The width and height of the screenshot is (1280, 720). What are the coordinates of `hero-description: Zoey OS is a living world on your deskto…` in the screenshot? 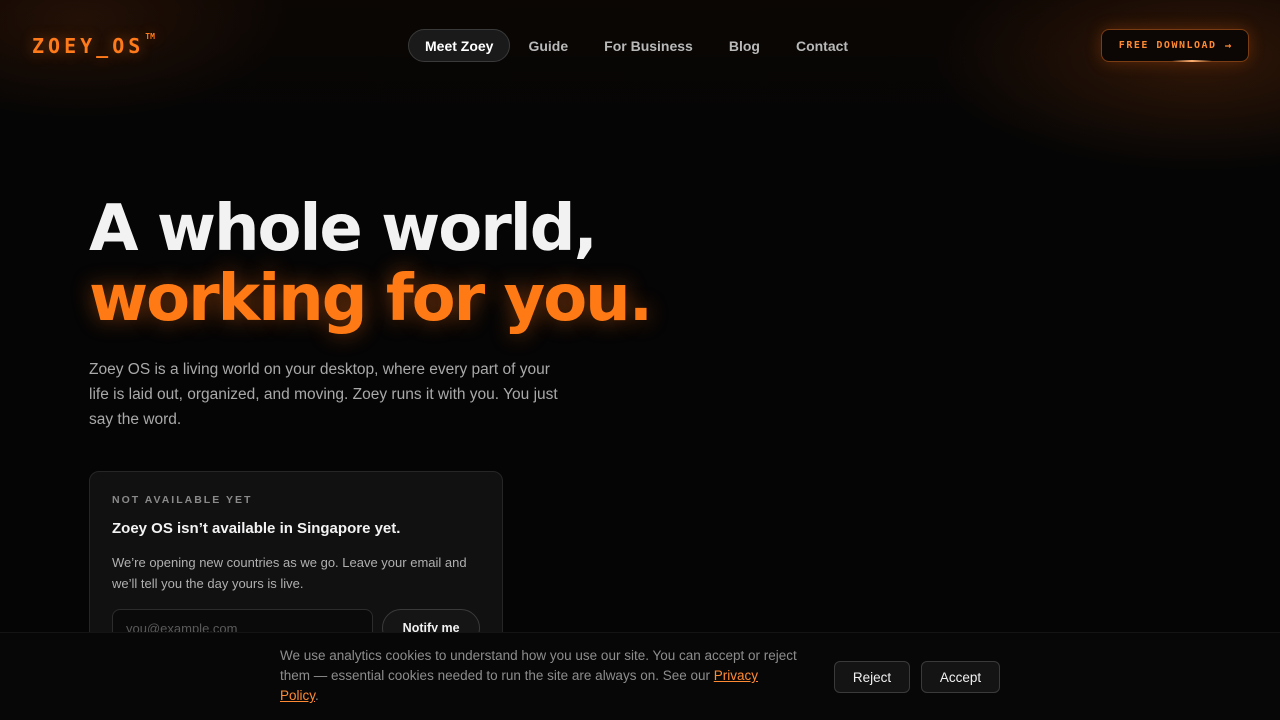 It's located at (323, 394).